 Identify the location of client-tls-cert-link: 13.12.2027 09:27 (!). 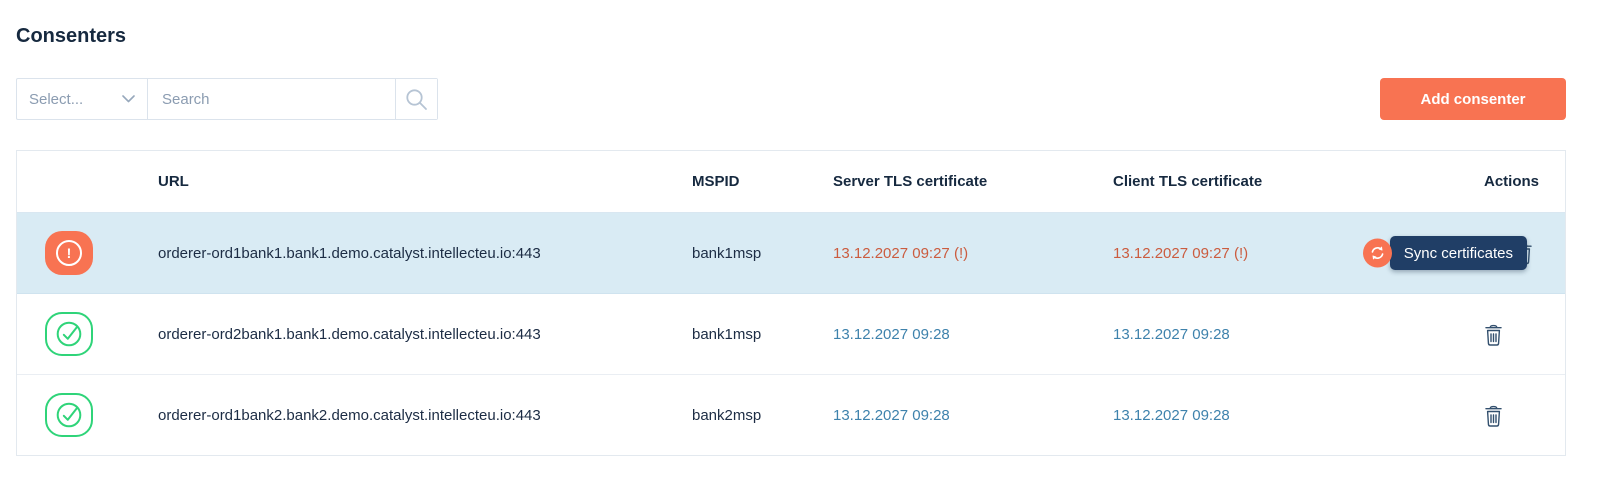
(1253, 253).